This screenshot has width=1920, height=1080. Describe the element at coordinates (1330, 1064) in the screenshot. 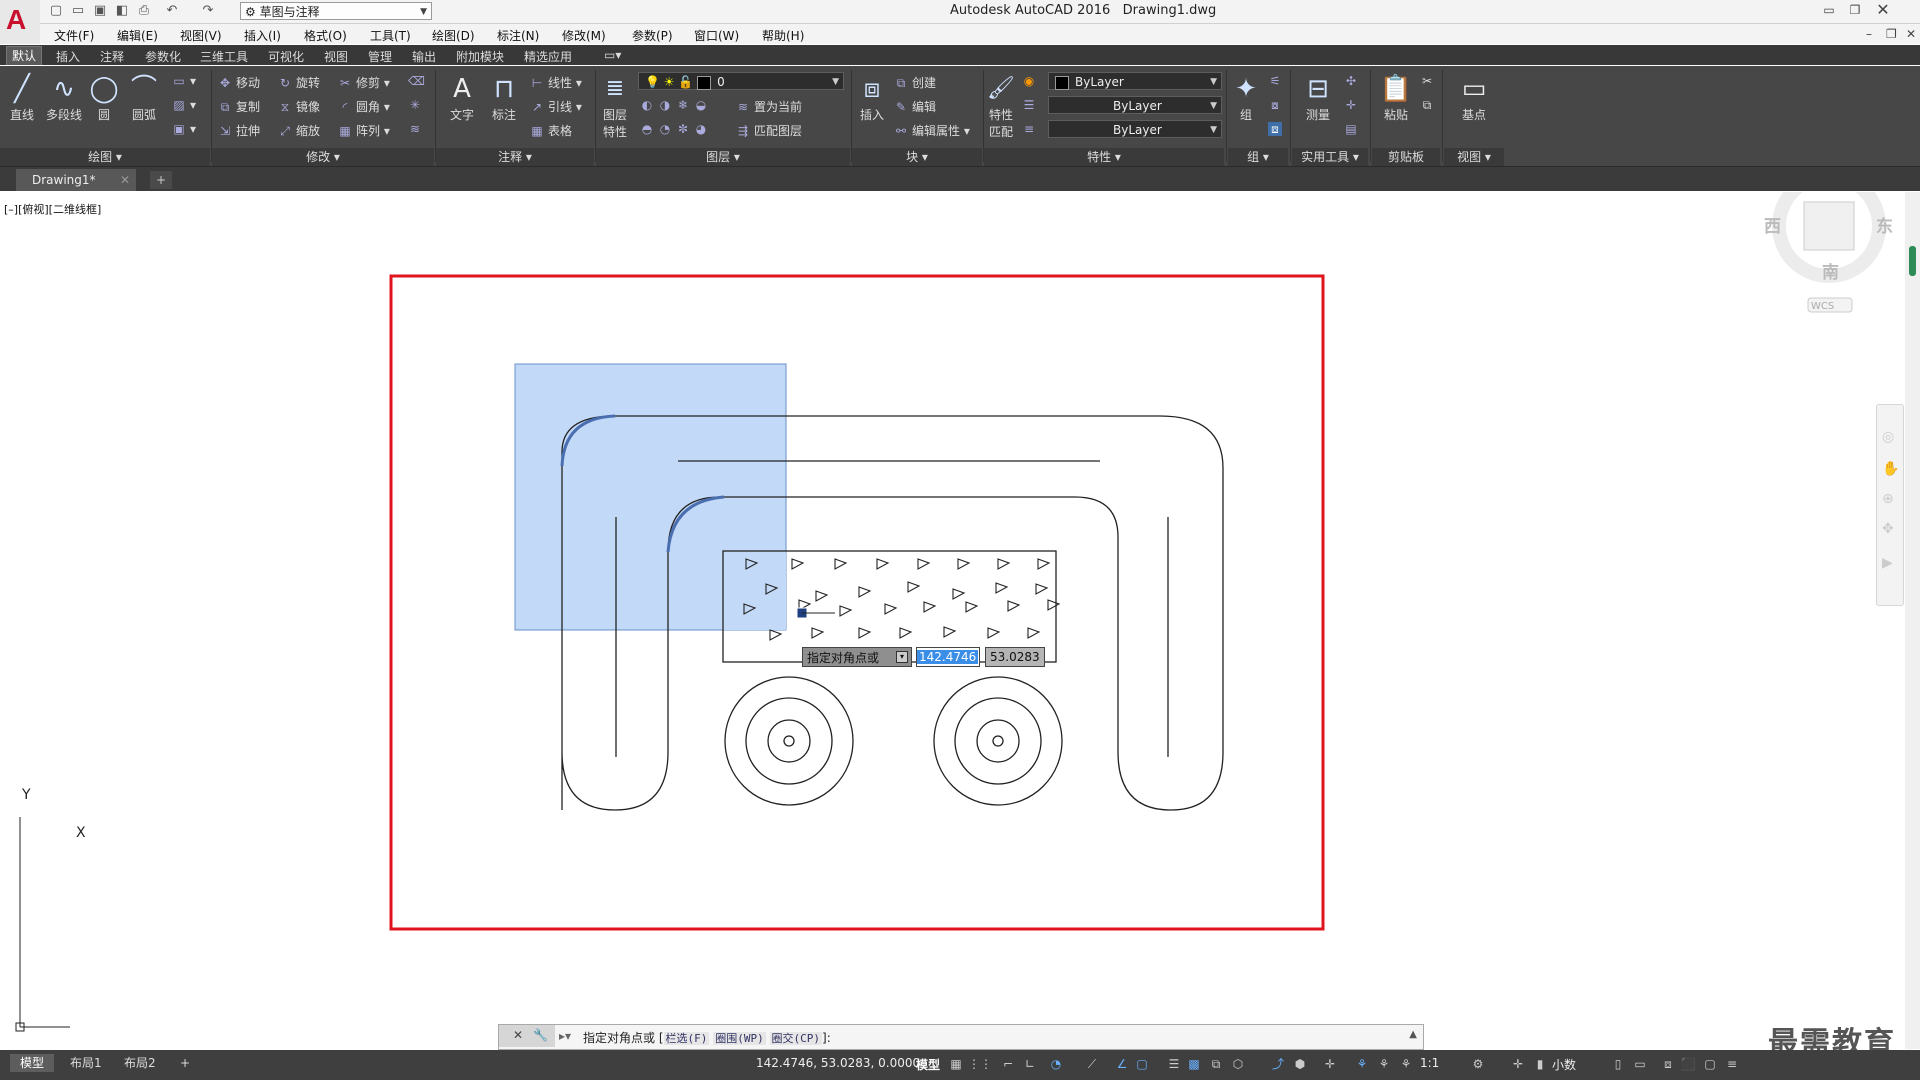

I see `gizmo-icon: ✛` at that location.